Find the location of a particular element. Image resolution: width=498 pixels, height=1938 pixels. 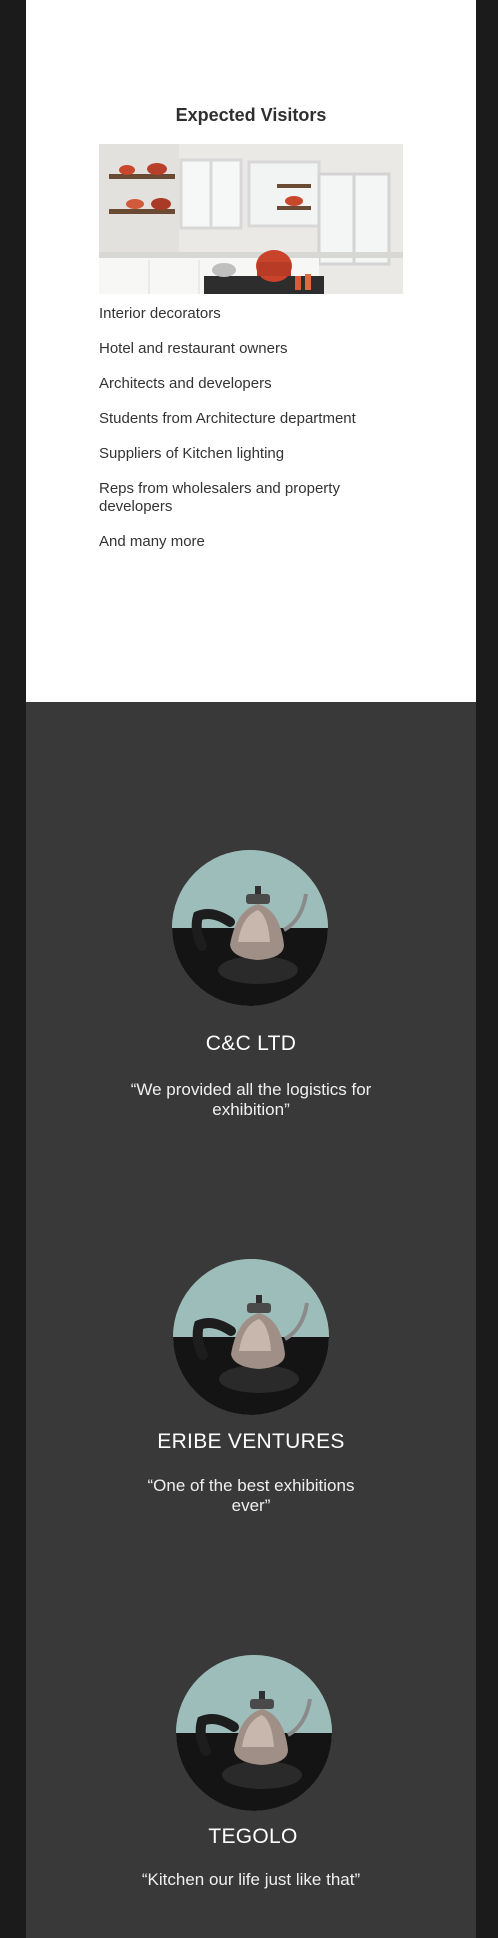

kitchen-photo is located at coordinates (251, 219).